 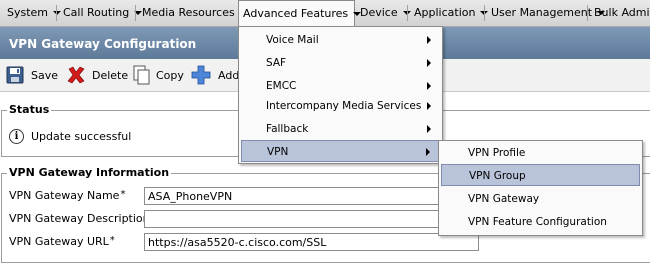 I want to click on gateway-url-label-text: VPN Gateway URL, so click(x=59, y=241).